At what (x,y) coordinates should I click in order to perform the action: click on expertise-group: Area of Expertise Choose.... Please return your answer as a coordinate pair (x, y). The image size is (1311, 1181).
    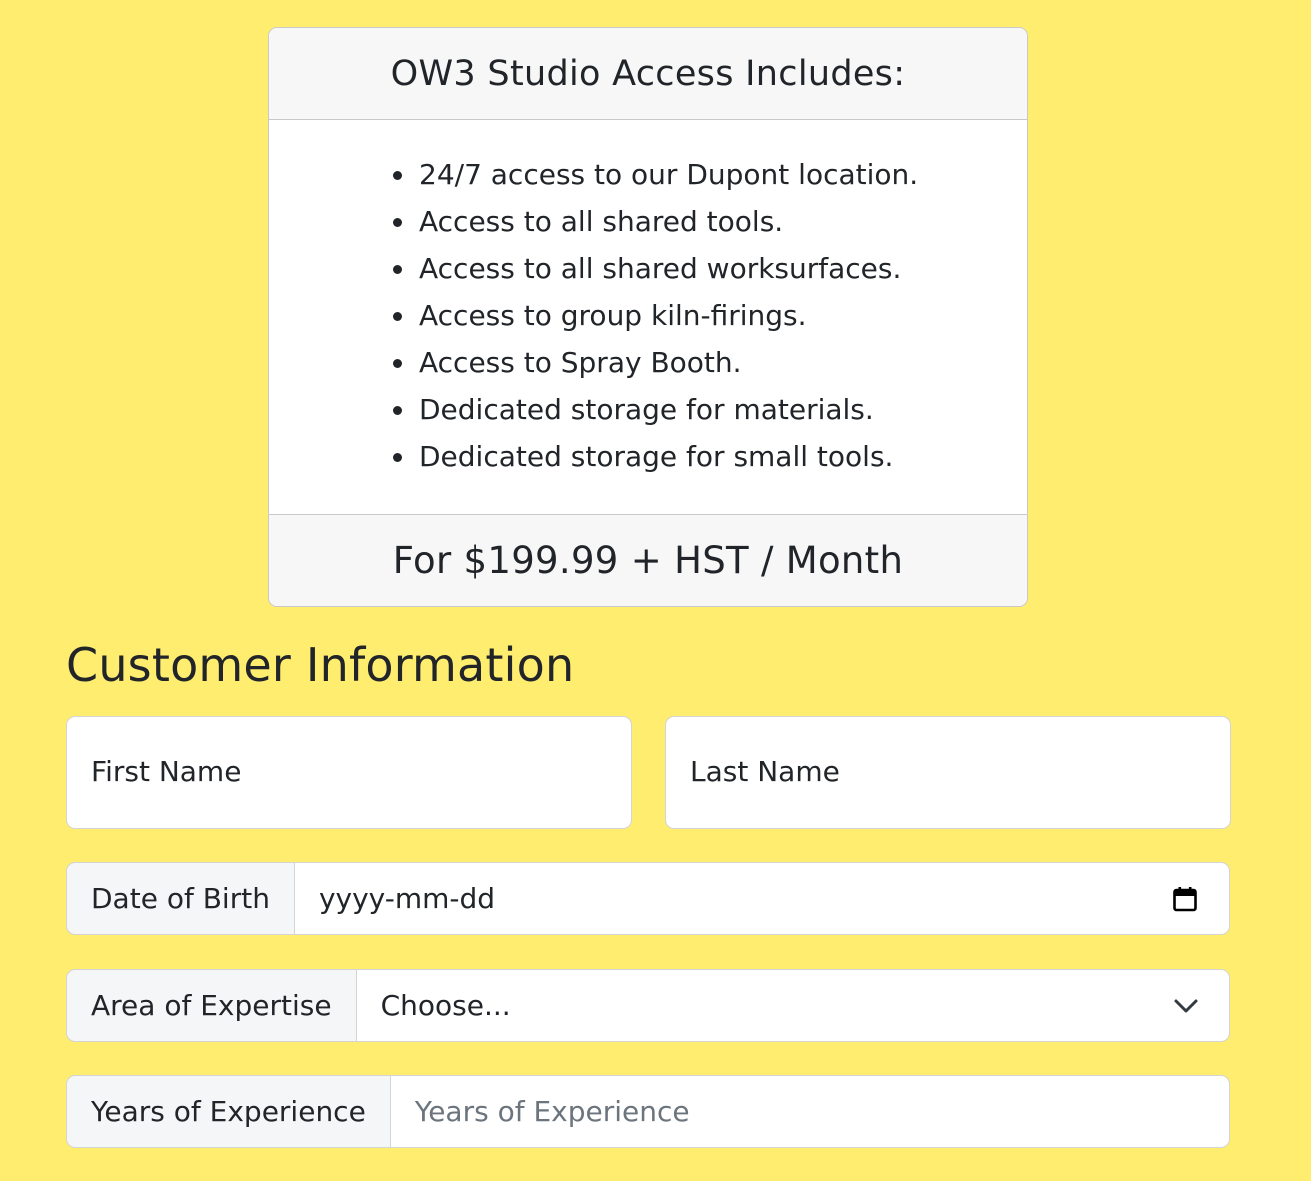
    Looking at the image, I should click on (648, 1005).